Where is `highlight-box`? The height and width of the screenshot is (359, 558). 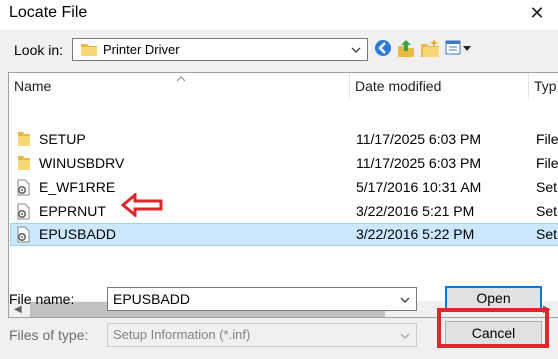 highlight-box is located at coordinates (493, 328).